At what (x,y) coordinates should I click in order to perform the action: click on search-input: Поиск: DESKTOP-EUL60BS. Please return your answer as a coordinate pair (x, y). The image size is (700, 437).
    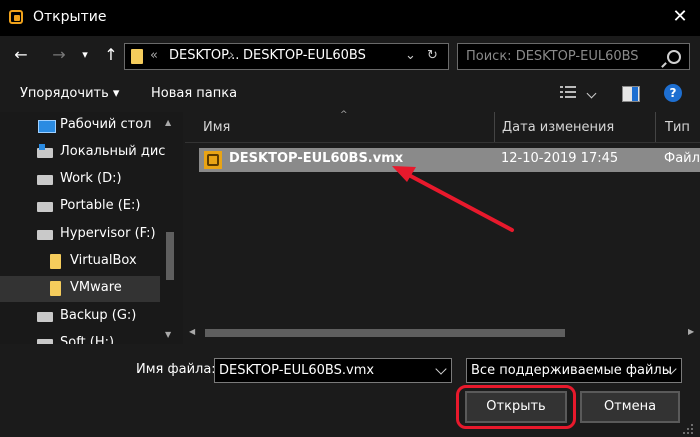
    Looking at the image, I should click on (573, 56).